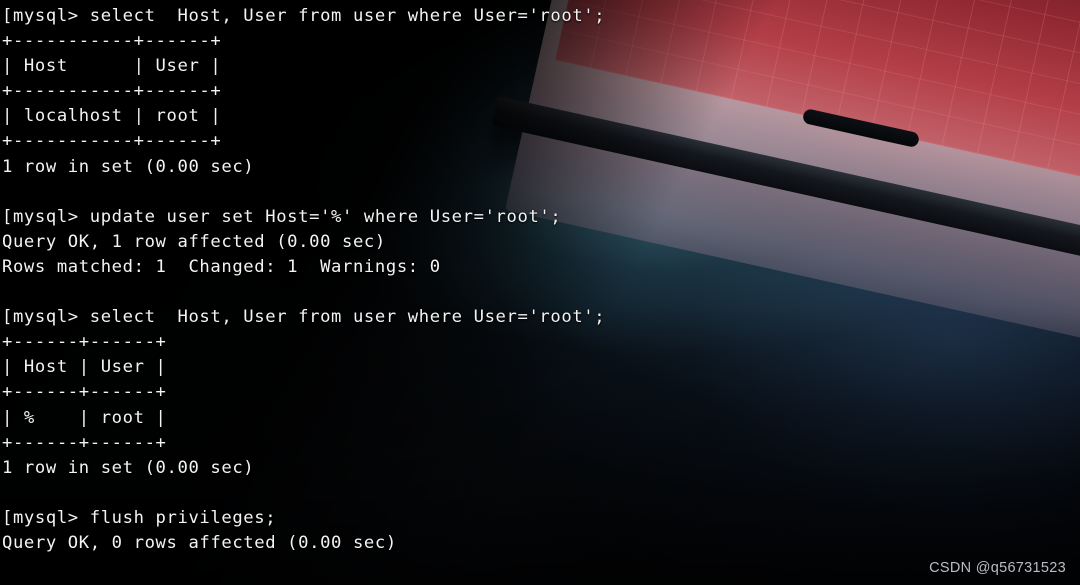 The height and width of the screenshot is (585, 1080). I want to click on terminal-line: Query OK, 0 rows affected (0.00 sec), so click(199, 542).